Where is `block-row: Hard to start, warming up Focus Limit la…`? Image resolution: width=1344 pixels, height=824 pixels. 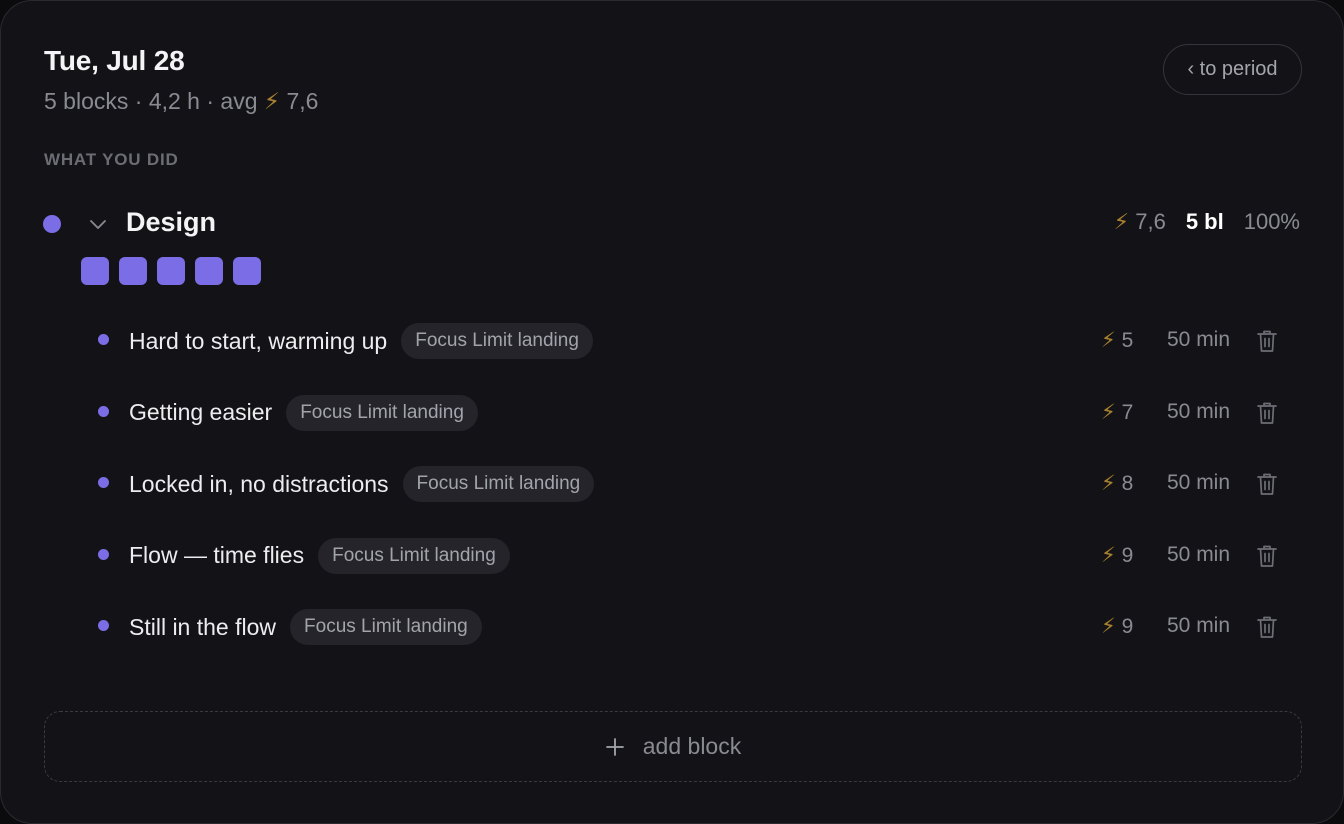
block-row: Hard to start, warming up Focus Limit la… is located at coordinates (672, 341).